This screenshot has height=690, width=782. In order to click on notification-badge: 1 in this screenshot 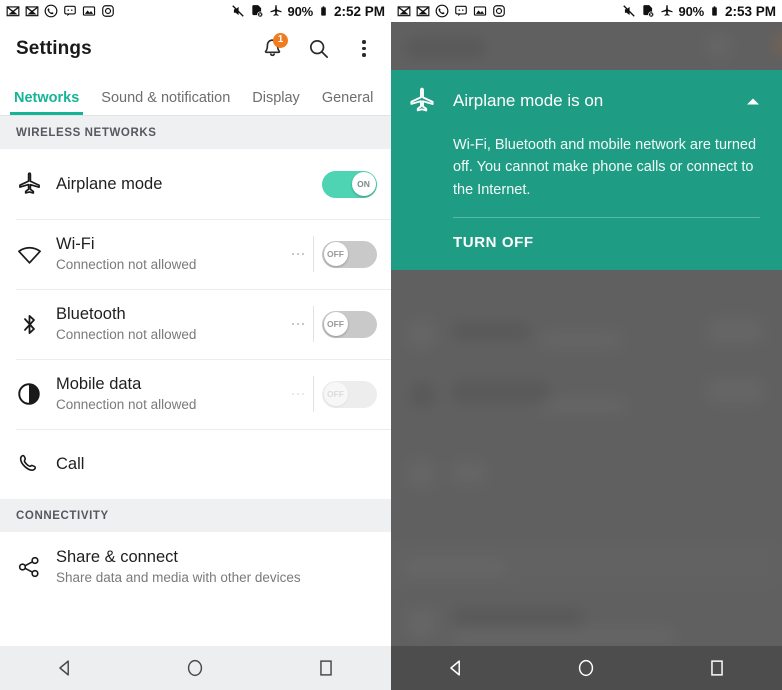, I will do `click(280, 40)`.